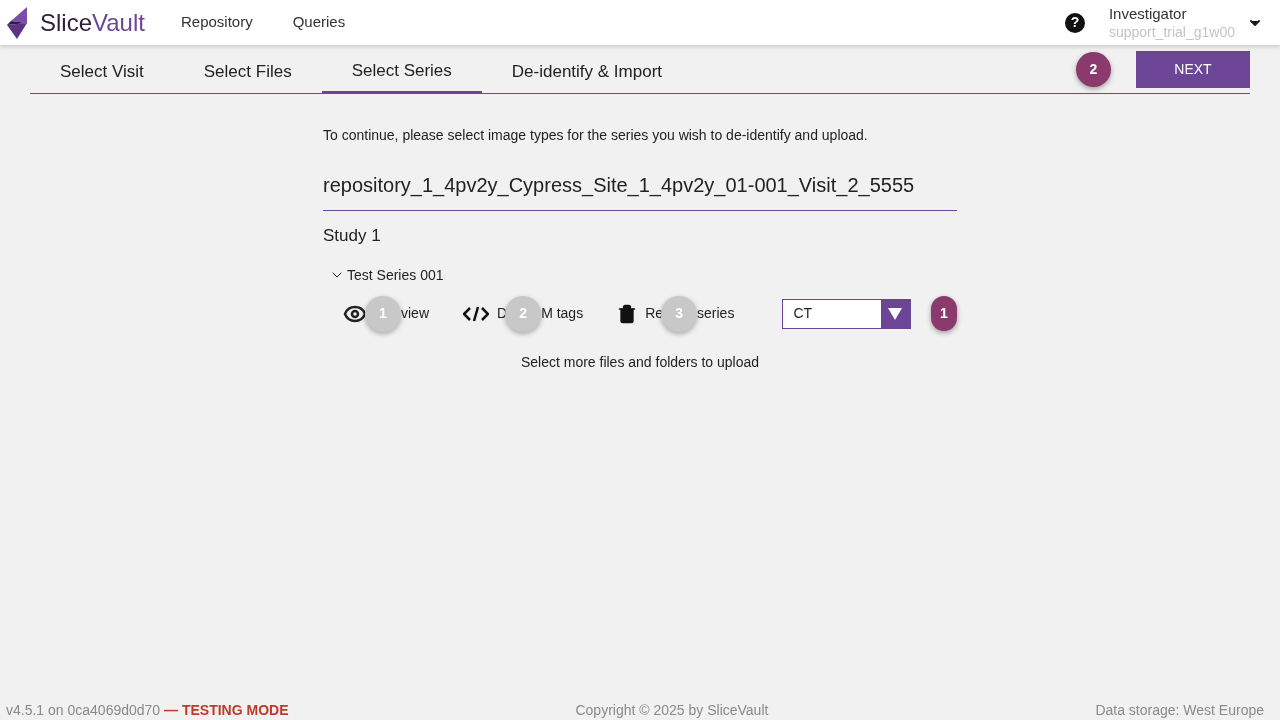  I want to click on step-tab: Select Series, so click(401, 72).